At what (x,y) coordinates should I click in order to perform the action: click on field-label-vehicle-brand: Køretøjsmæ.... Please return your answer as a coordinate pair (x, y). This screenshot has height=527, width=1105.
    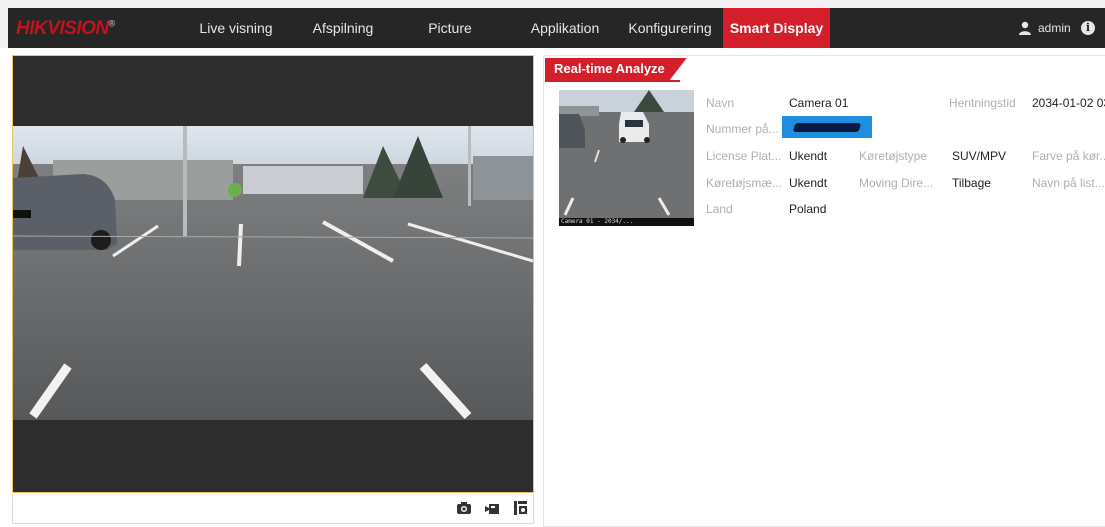
    Looking at the image, I should click on (744, 183).